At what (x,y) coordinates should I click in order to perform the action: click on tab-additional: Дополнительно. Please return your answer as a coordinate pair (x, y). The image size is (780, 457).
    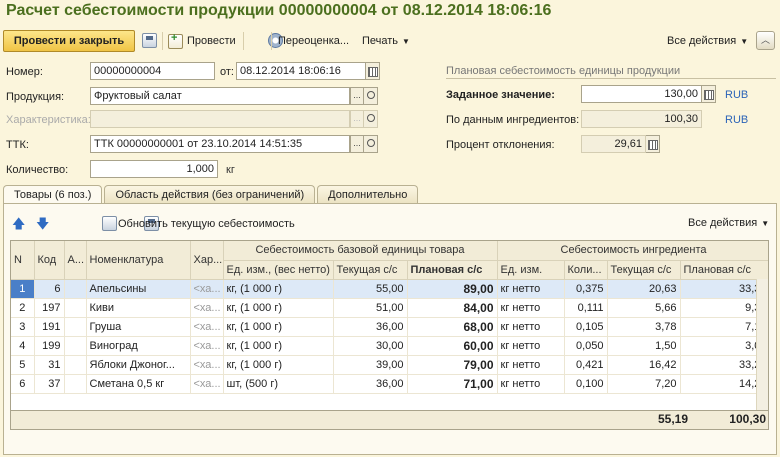
    Looking at the image, I should click on (368, 194).